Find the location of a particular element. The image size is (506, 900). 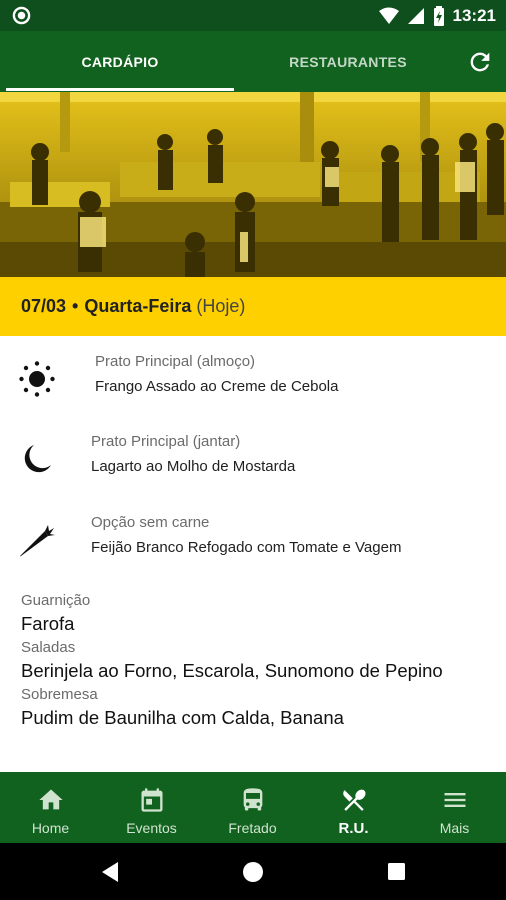

meal-dinner-value: Lagarto ao Molho de Mostarda is located at coordinates (193, 466).